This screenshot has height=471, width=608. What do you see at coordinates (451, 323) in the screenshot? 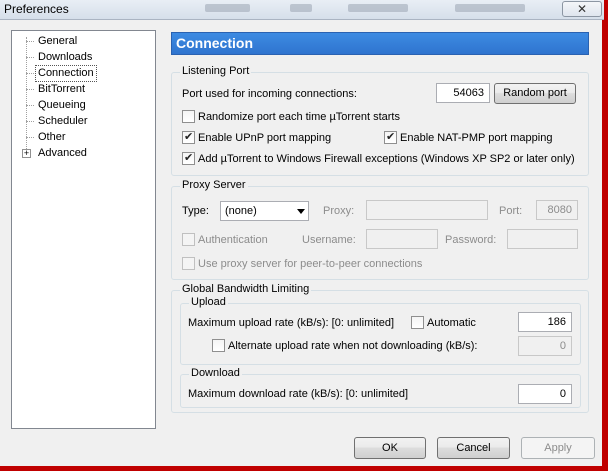
I see `automatic-upload-label: Automatic` at bounding box center [451, 323].